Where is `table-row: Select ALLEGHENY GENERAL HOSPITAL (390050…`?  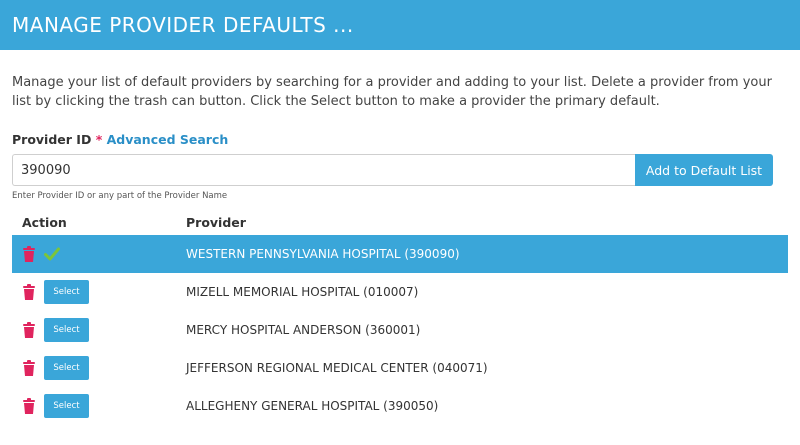
table-row: Select ALLEGHENY GENERAL HOSPITAL (390050… is located at coordinates (400, 406).